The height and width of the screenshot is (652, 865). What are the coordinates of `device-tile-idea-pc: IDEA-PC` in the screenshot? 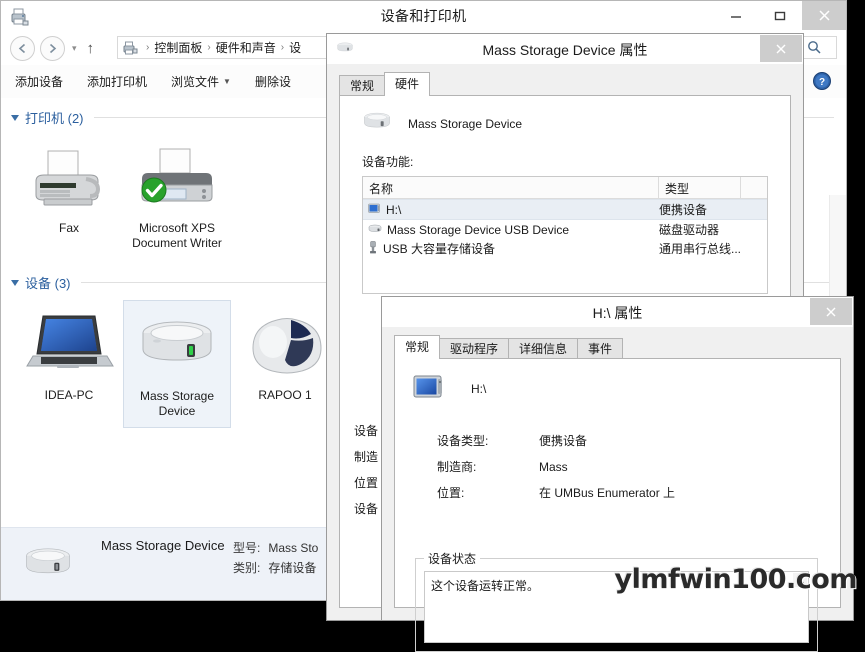 It's located at (69, 364).